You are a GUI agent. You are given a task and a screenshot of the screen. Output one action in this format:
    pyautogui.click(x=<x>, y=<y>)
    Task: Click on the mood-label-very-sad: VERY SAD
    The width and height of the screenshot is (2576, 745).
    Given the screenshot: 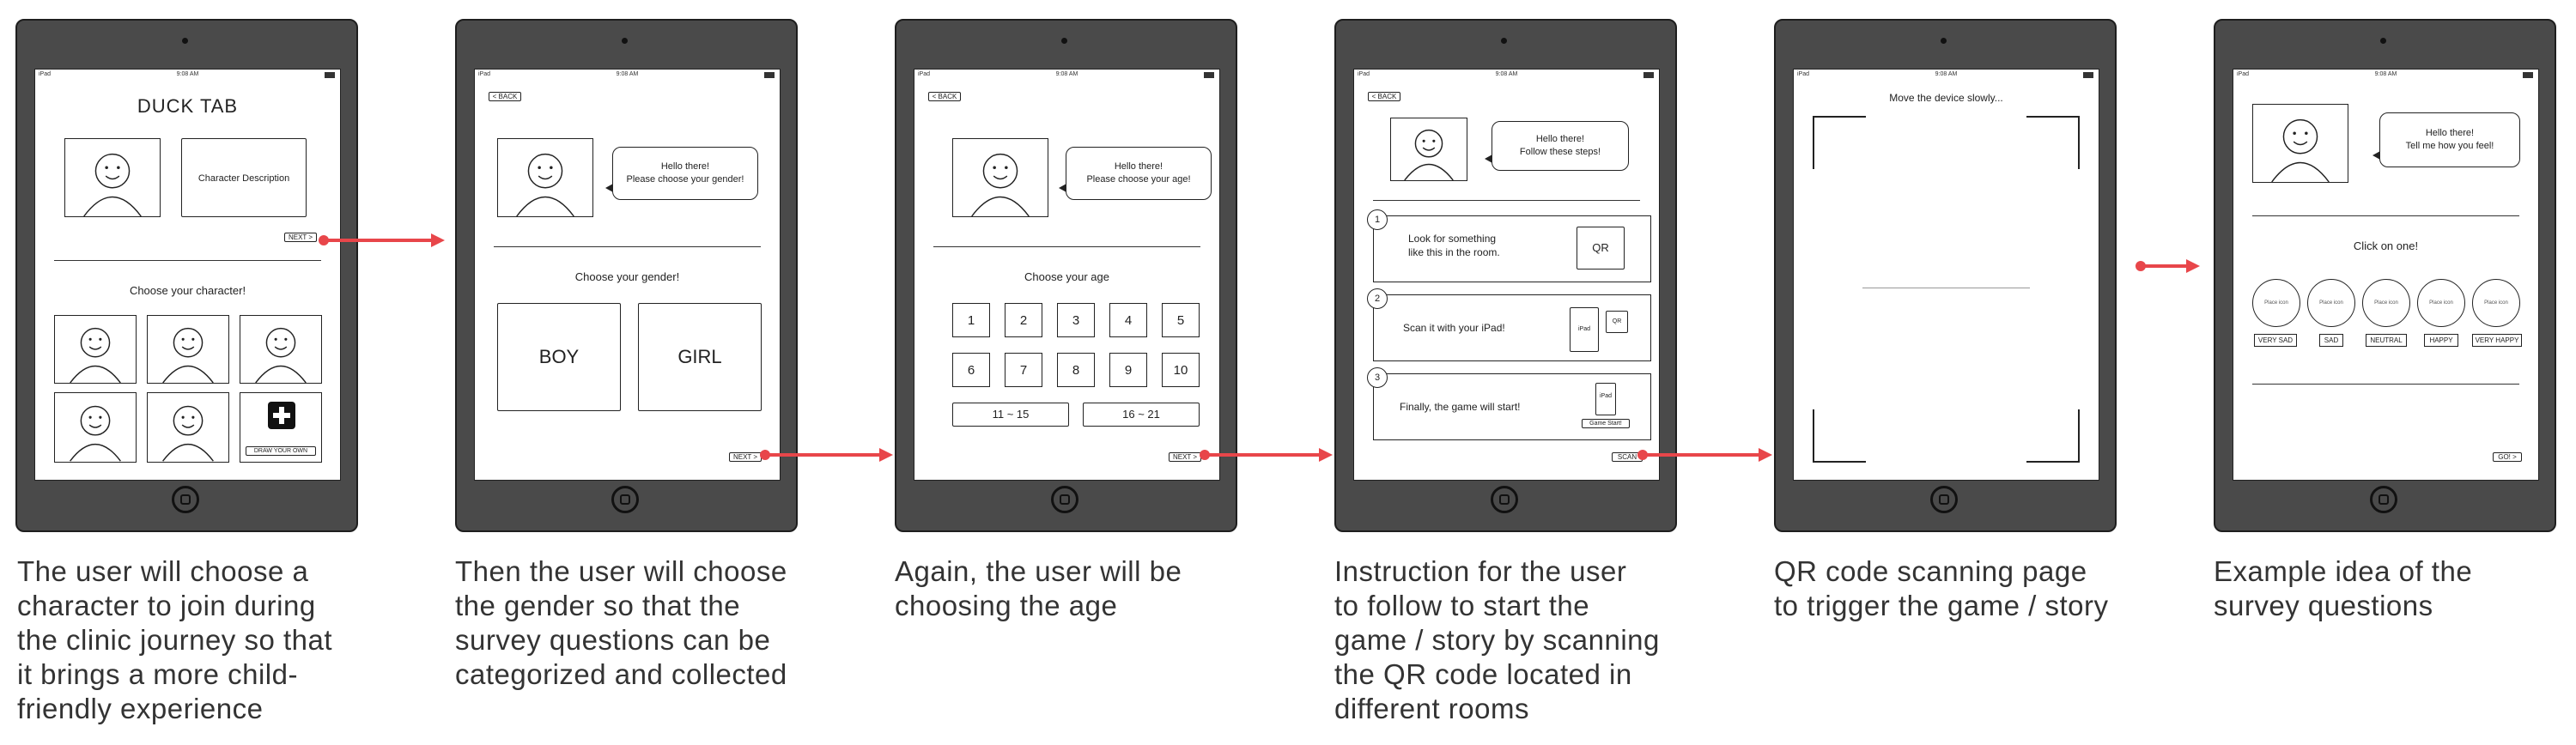 What is the action you would take?
    pyautogui.click(x=2275, y=340)
    